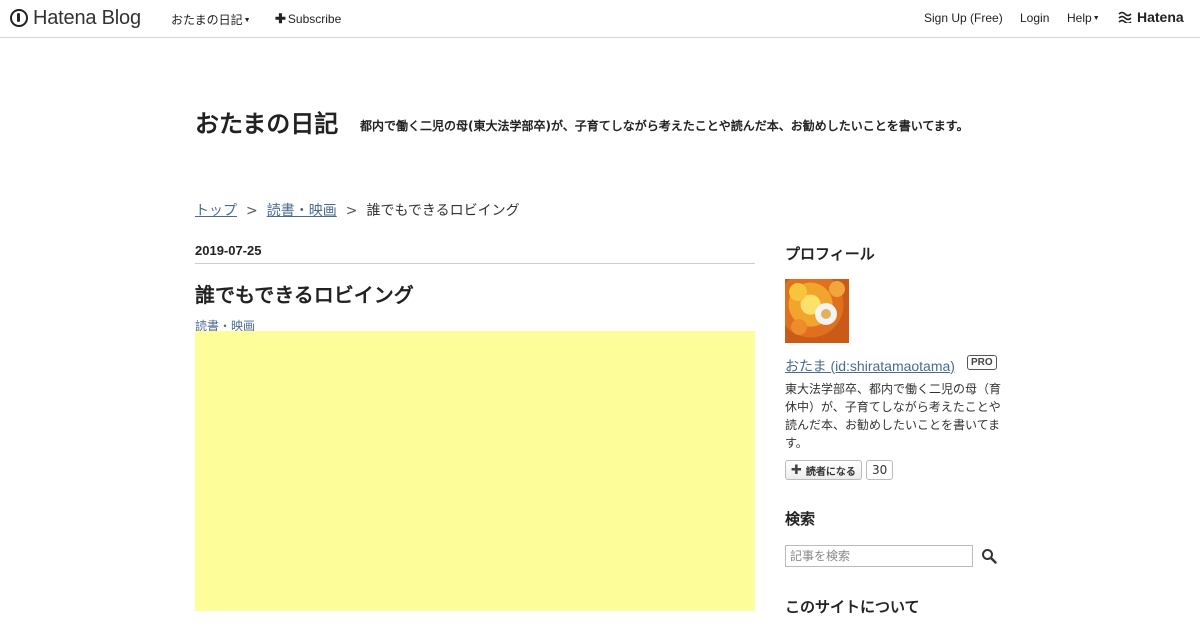 Image resolution: width=1200 pixels, height=630 pixels. What do you see at coordinates (989, 556) in the screenshot?
I see `search-icon` at bounding box center [989, 556].